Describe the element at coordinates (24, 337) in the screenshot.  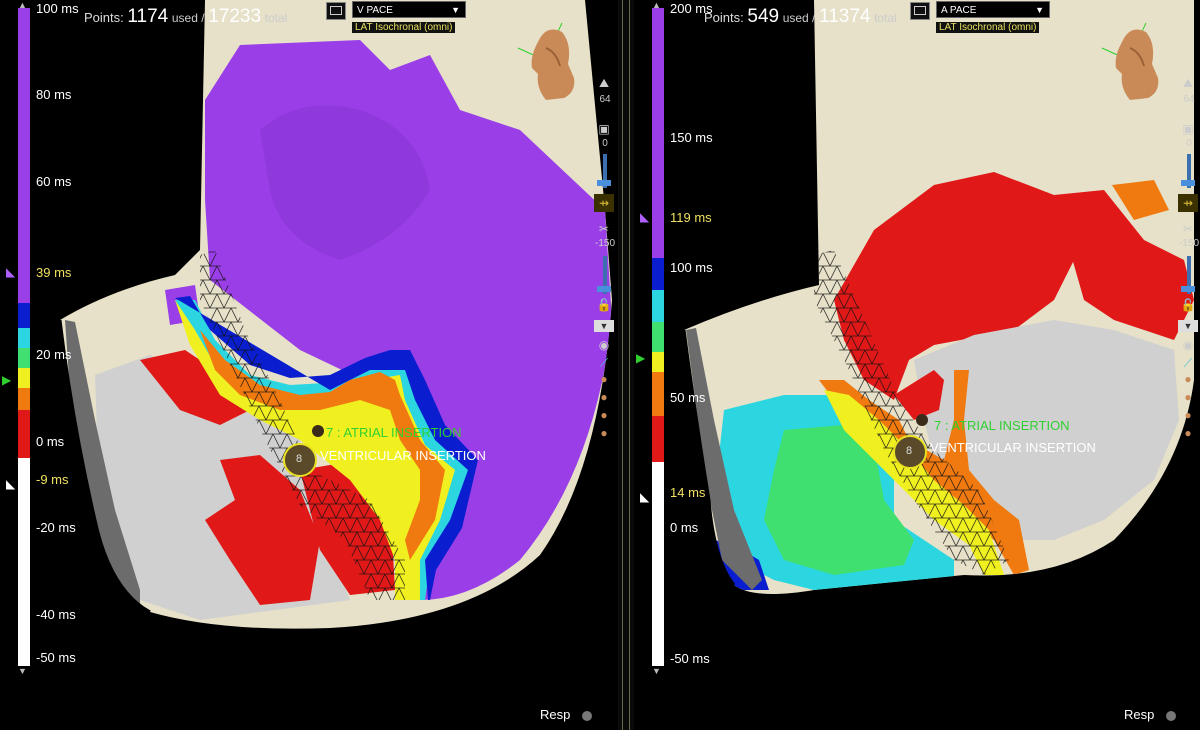
I see `left-color-scale` at that location.